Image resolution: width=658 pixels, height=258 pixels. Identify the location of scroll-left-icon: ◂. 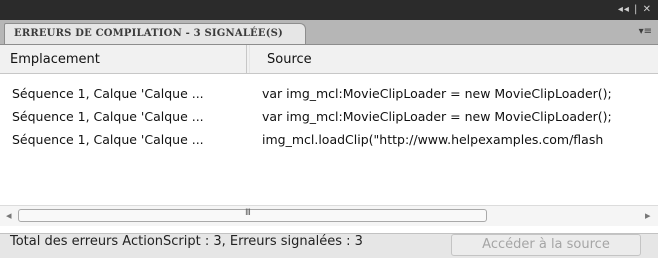
(9, 215).